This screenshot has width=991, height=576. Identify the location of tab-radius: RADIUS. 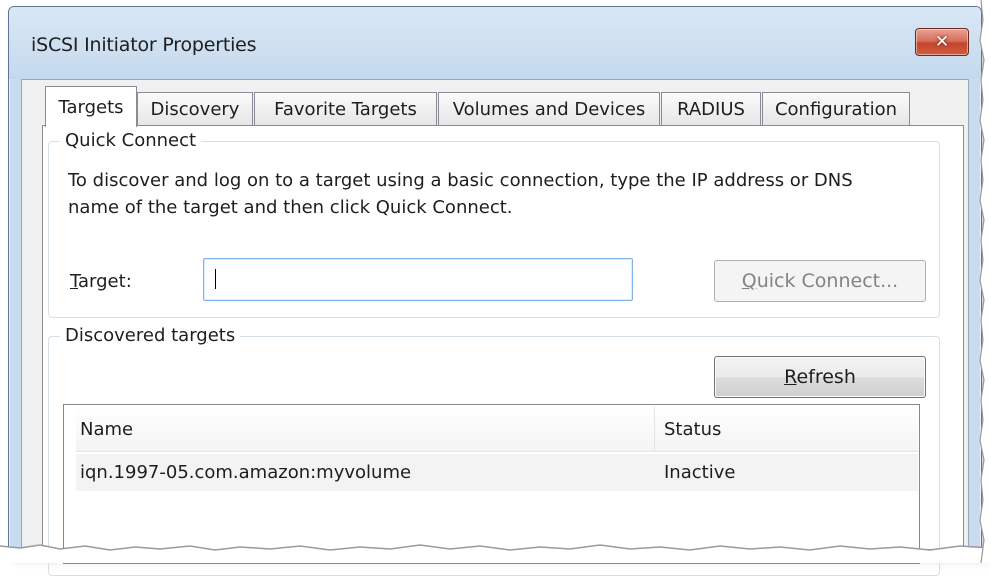
(711, 108).